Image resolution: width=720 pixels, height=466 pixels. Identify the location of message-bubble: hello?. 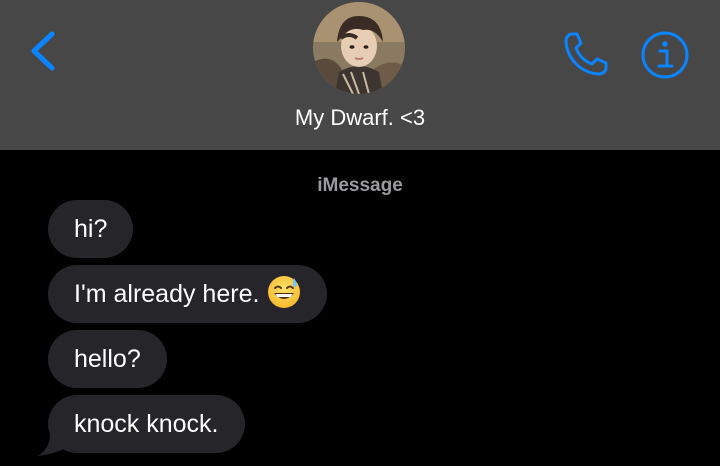
(107, 359).